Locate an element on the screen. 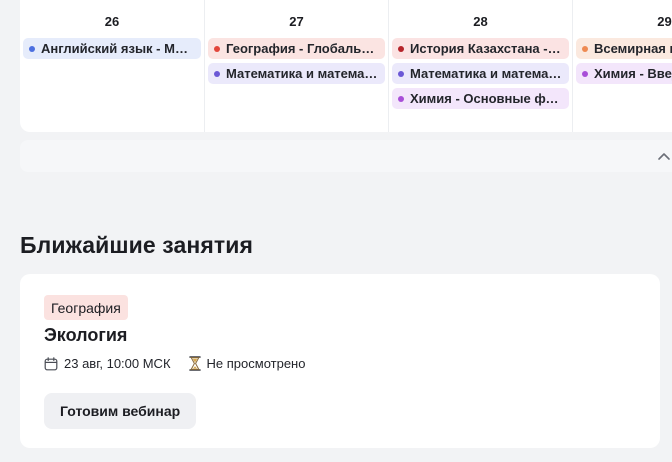 Image resolution: width=672 pixels, height=462 pixels. day-number: 28 is located at coordinates (480, 21).